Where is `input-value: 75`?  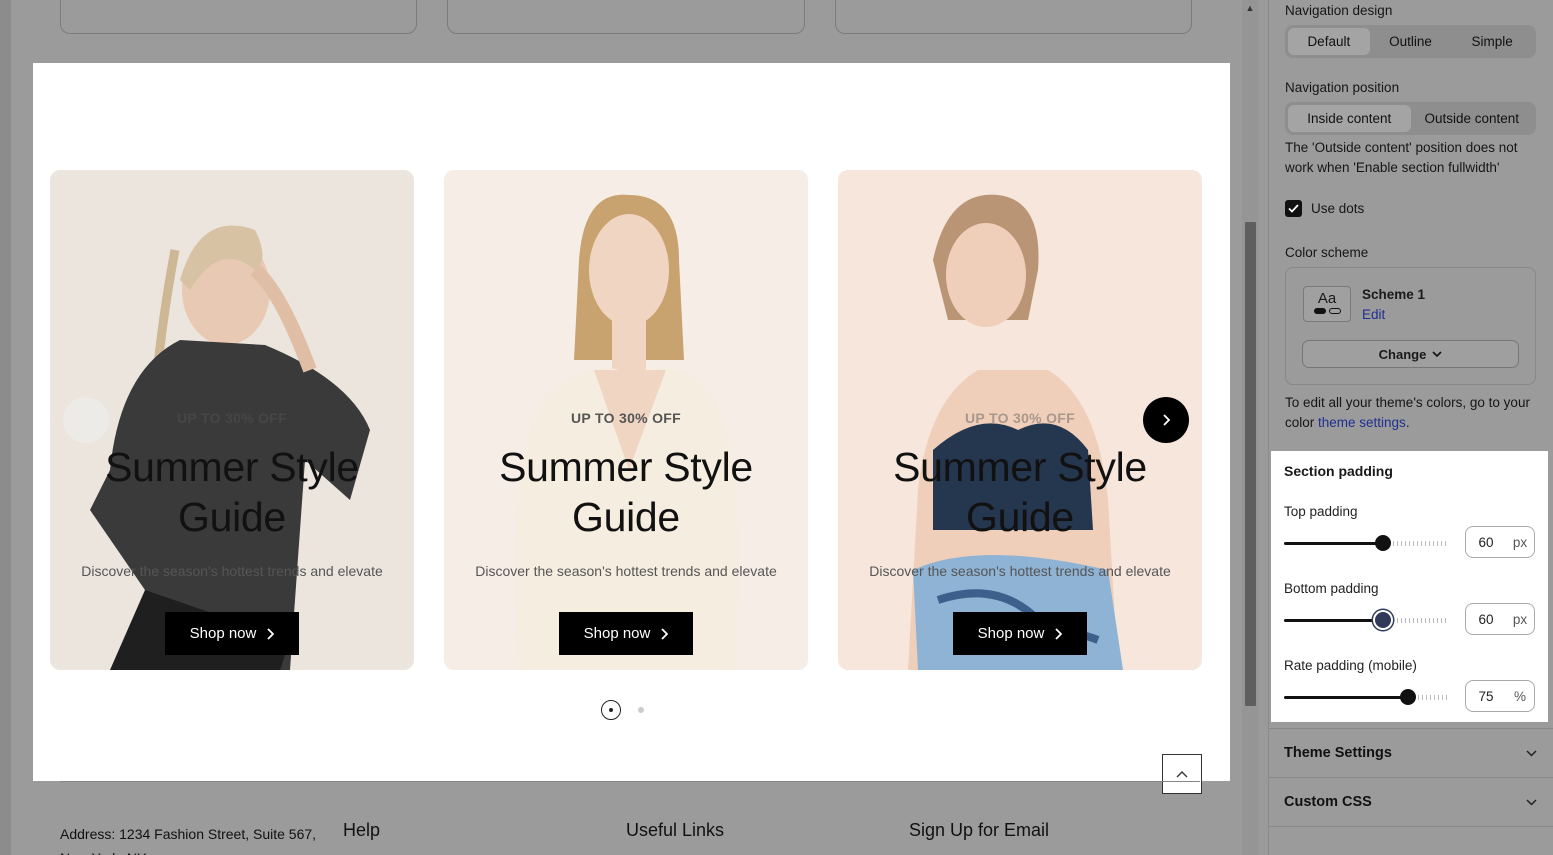
input-value: 75 is located at coordinates (1486, 696).